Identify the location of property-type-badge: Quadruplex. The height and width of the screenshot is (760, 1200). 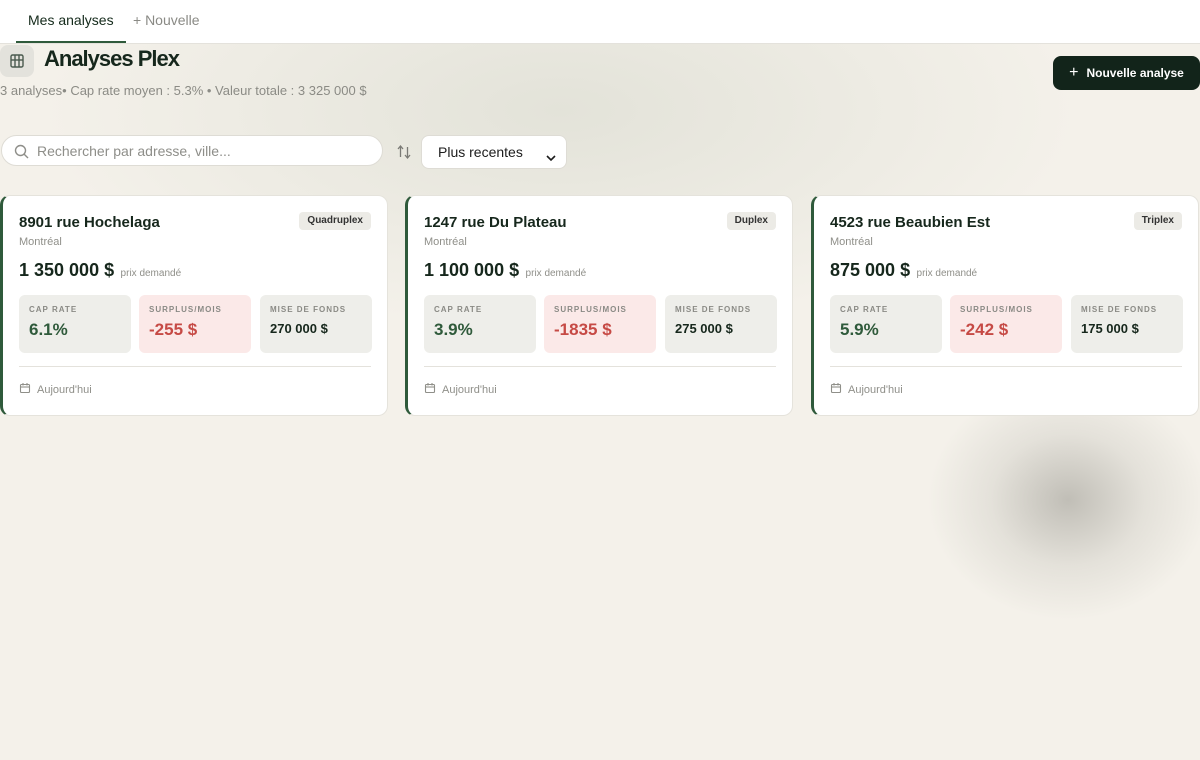
(335, 221).